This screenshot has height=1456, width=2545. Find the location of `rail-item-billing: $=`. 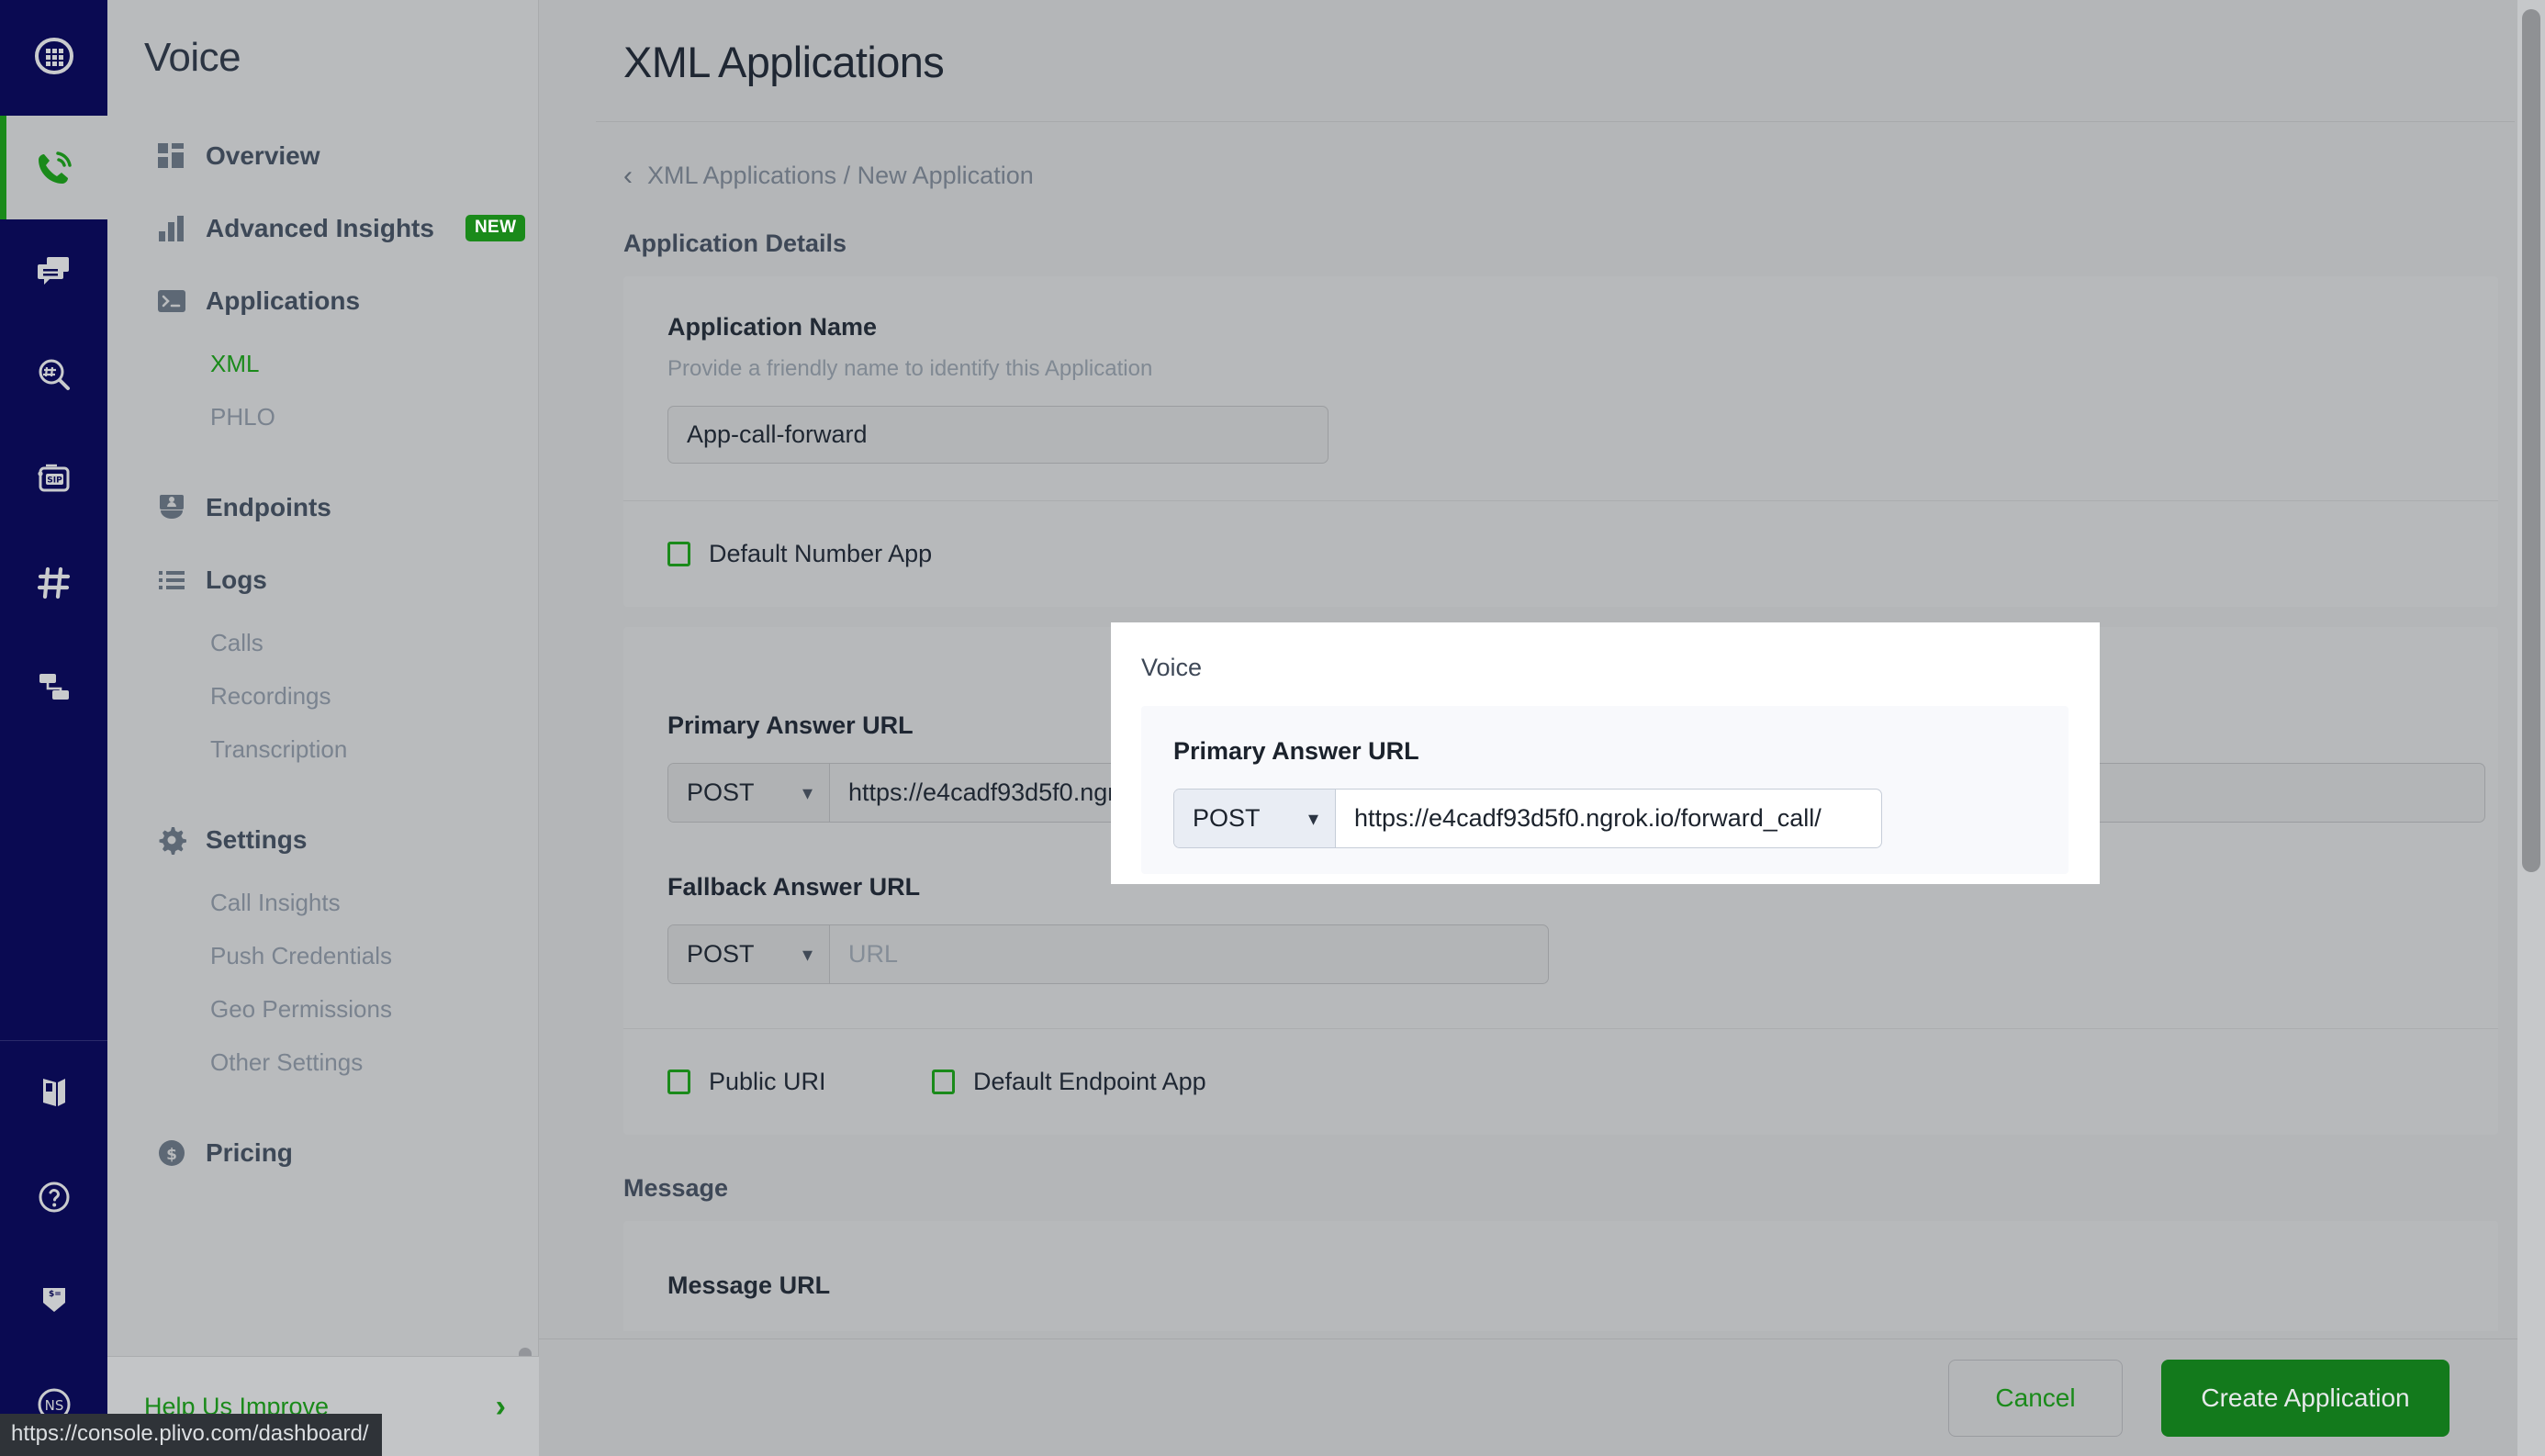

rail-item-billing: $= is located at coordinates (54, 1300).